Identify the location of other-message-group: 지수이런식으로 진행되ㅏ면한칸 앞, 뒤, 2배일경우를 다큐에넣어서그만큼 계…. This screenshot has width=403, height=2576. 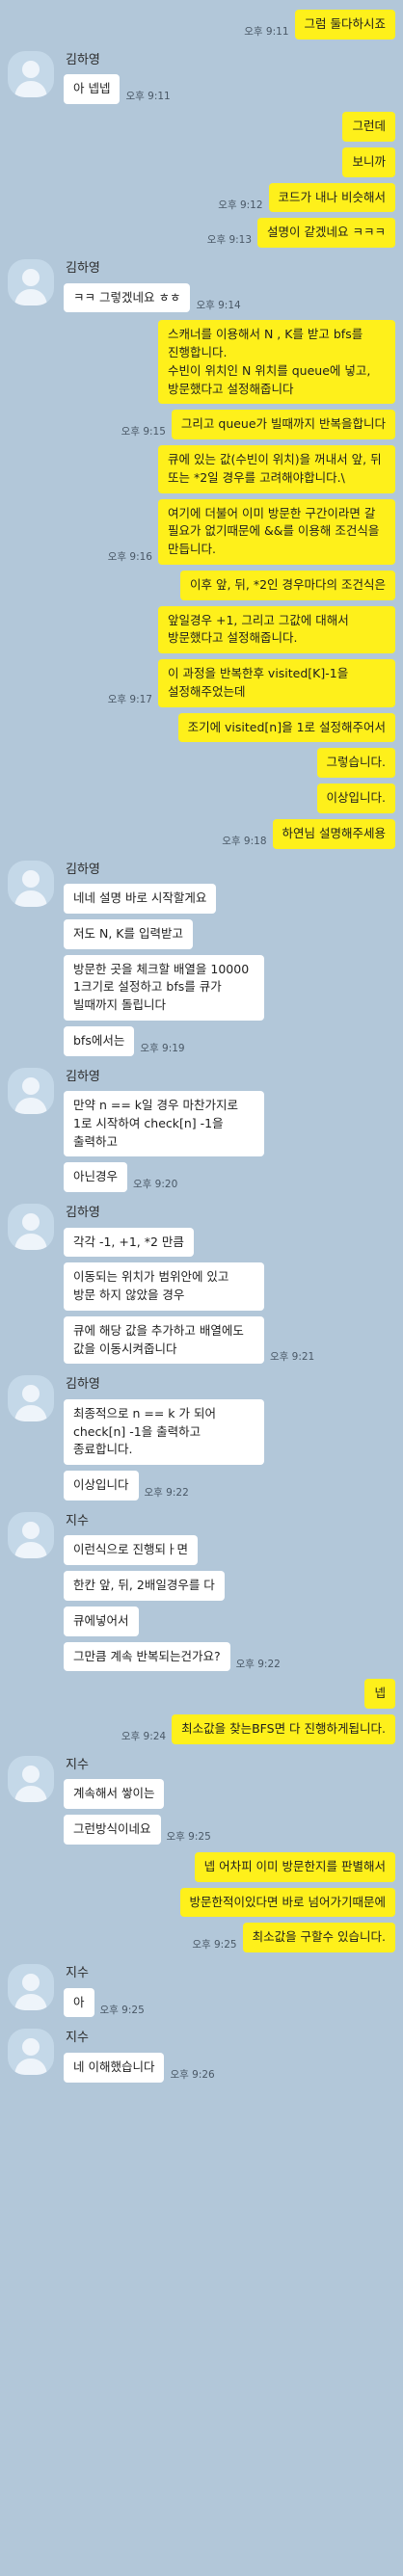
(201, 1591).